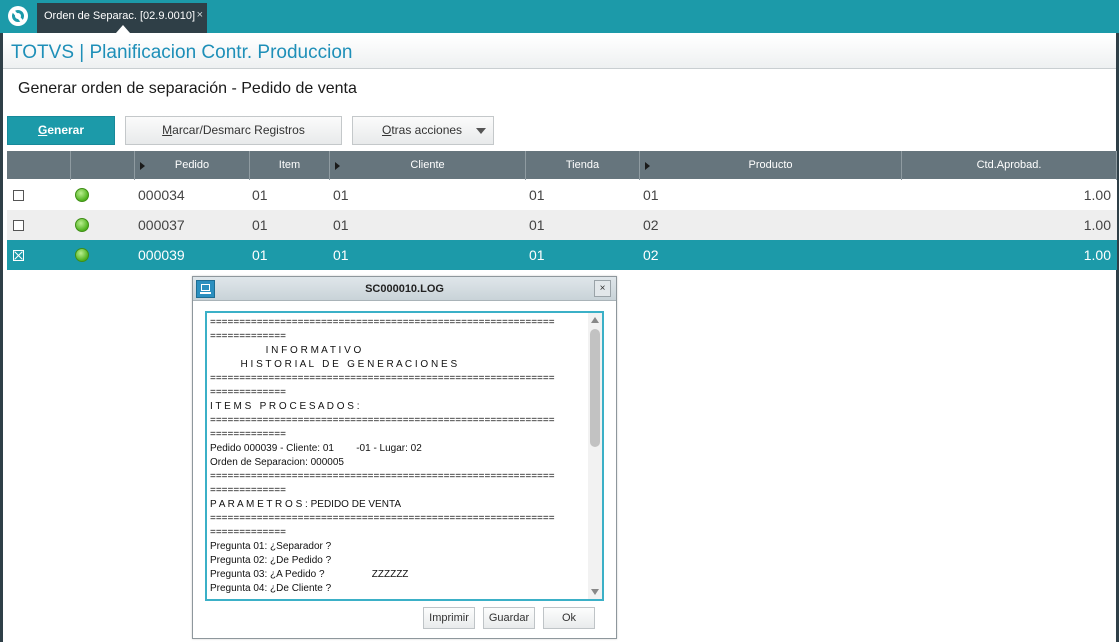 This screenshot has width=1119, height=642. I want to click on table-row: 000037 01 01 01 02 1.00, so click(562, 225).